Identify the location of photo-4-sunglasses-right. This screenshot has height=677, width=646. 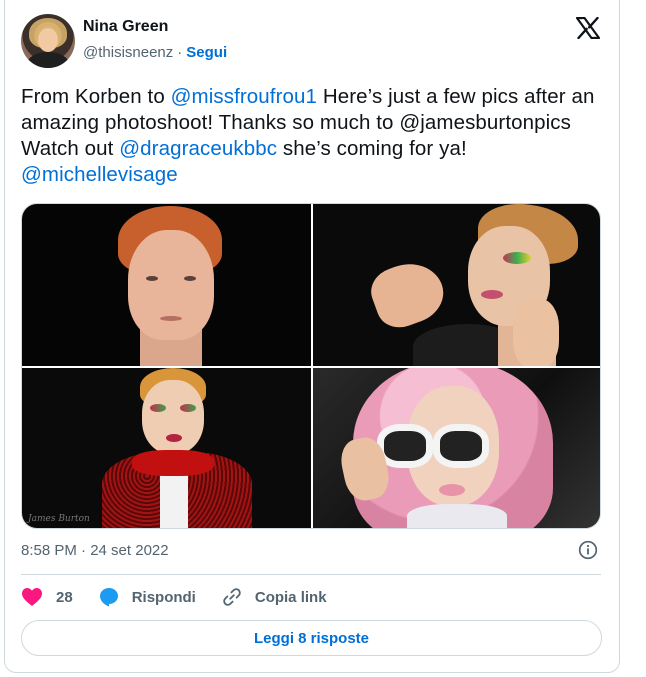
(461, 446).